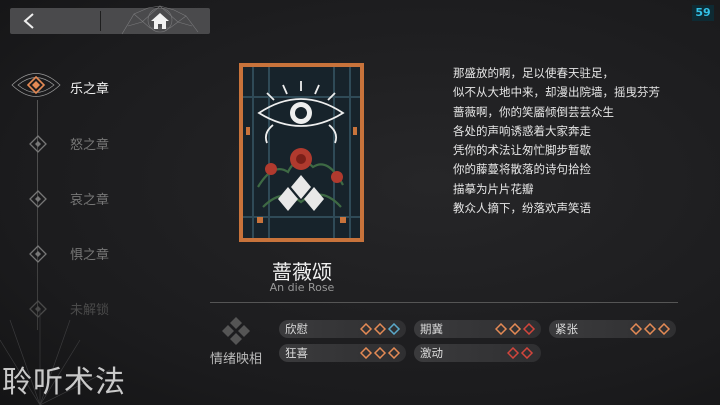 Image resolution: width=720 pixels, height=405 pixels. Describe the element at coordinates (110, 20) in the screenshot. I see `top-nav-bar` at that location.